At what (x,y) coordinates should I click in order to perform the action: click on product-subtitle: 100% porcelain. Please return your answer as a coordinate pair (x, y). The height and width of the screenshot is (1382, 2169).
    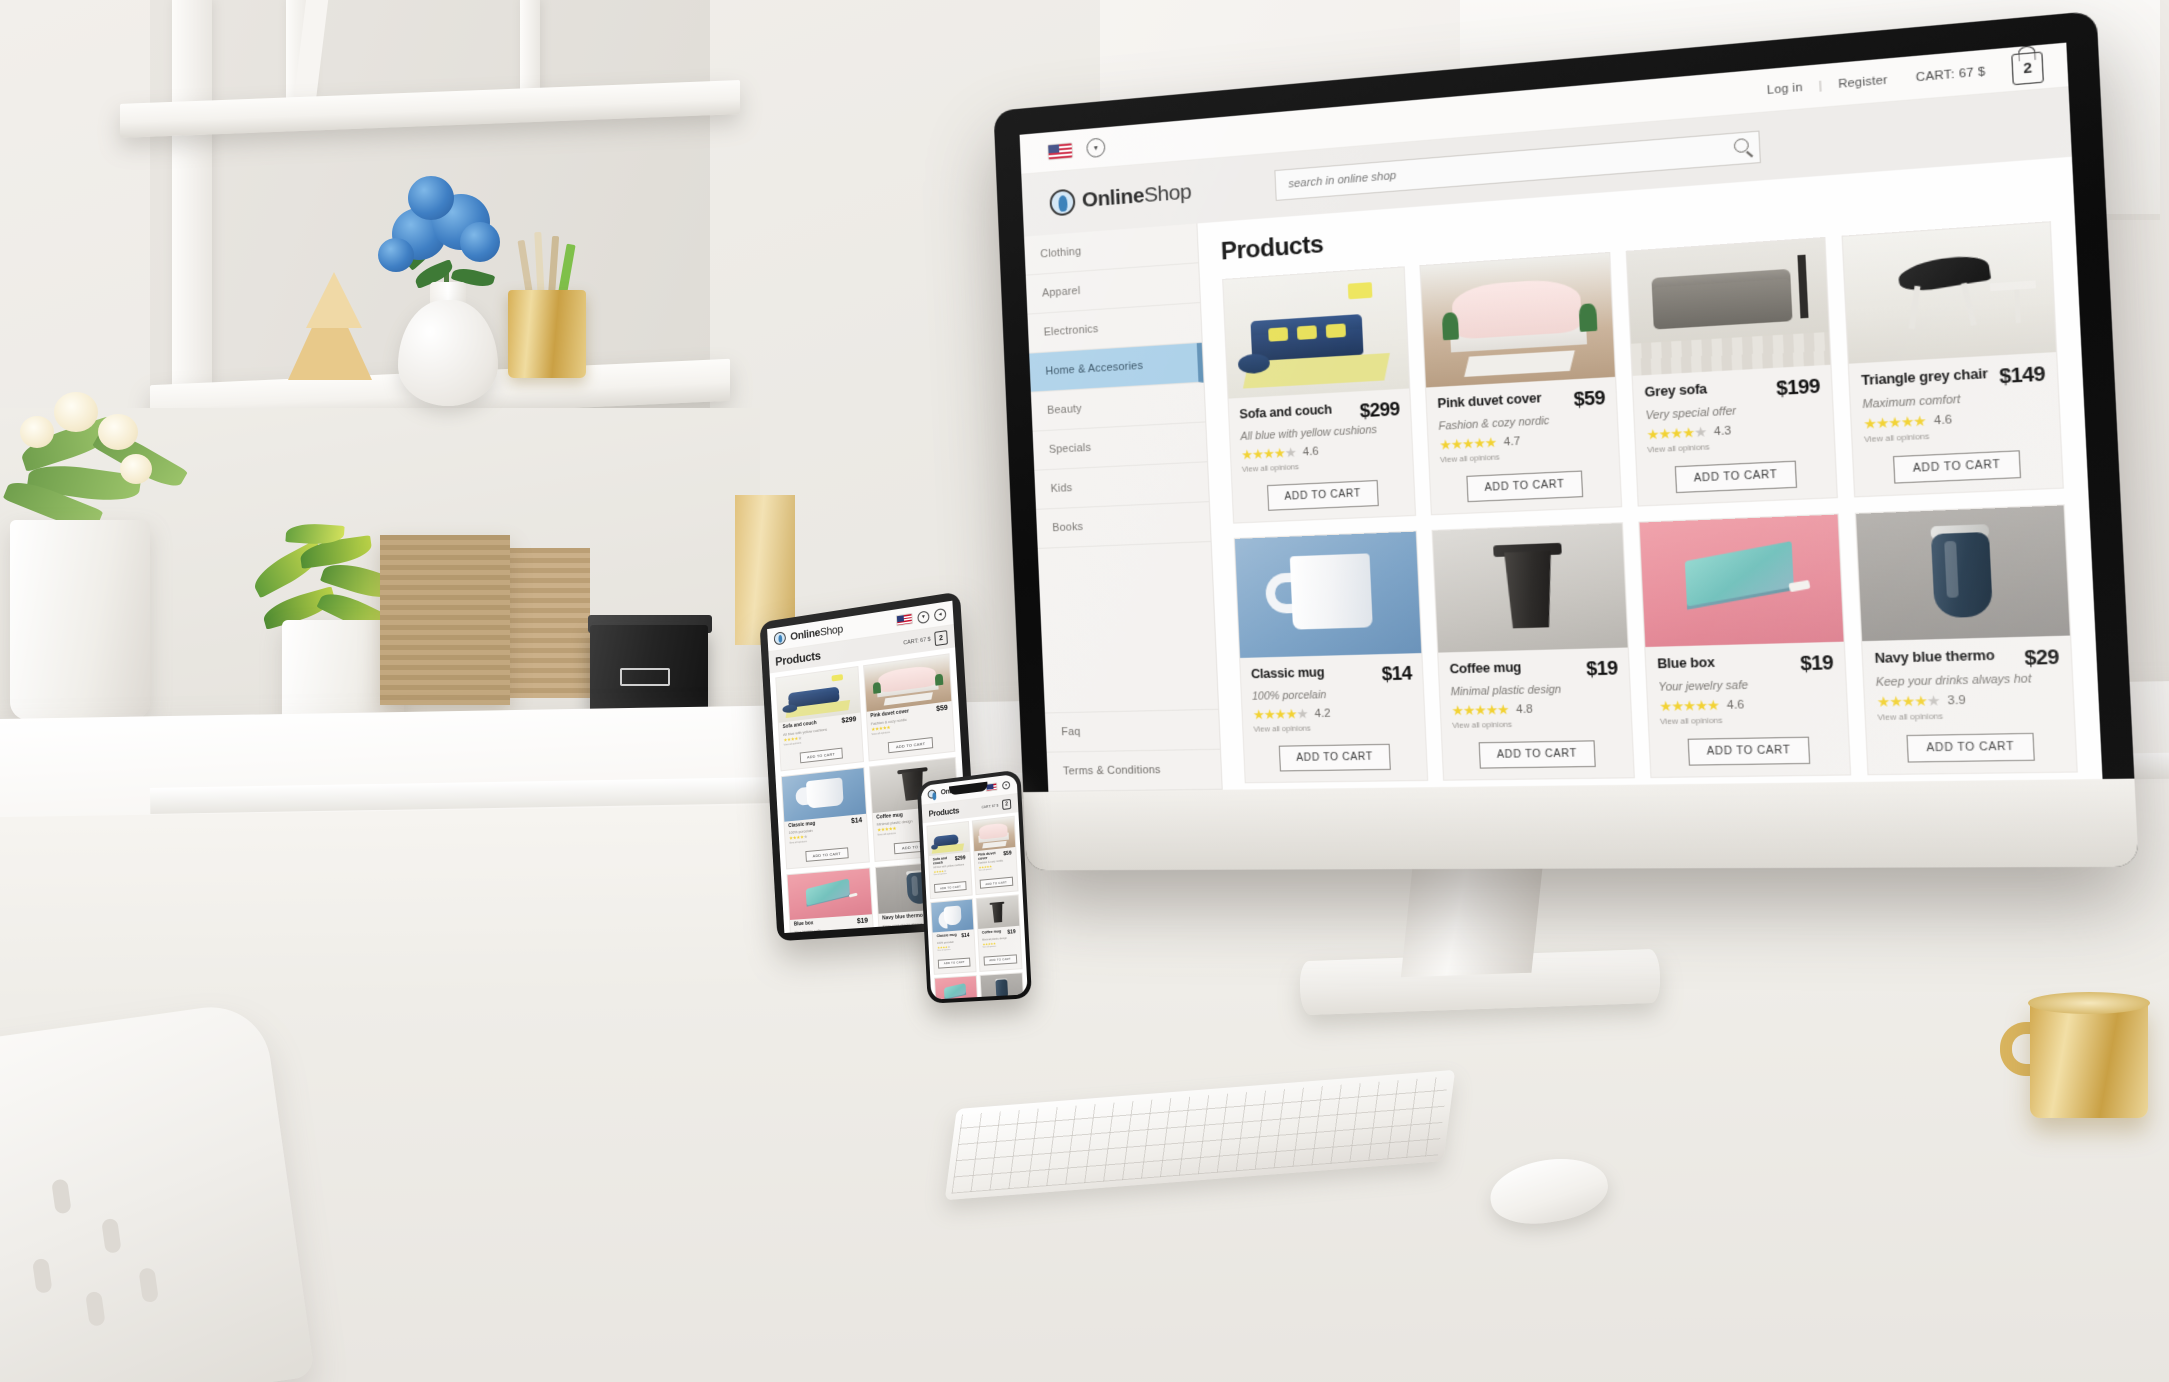
    Looking at the image, I should click on (1289, 695).